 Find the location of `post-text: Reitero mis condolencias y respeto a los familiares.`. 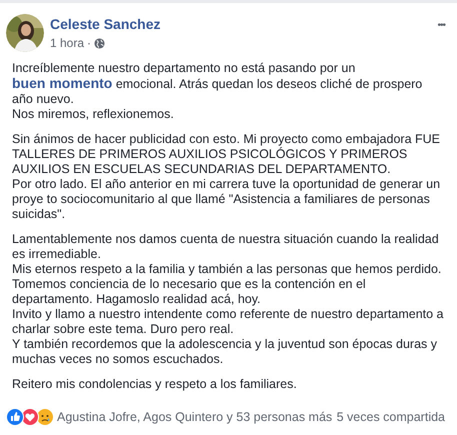

post-text: Reitero mis condolencias y respeto a los familiares. is located at coordinates (155, 384).